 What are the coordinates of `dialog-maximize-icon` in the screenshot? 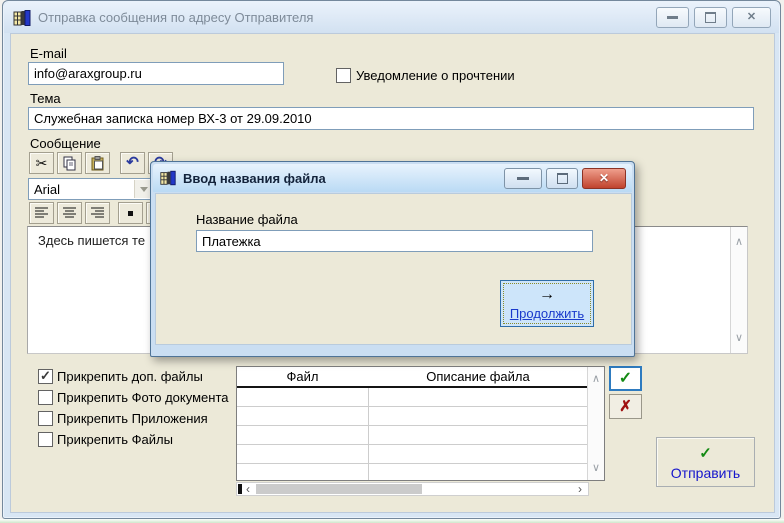 It's located at (562, 178).